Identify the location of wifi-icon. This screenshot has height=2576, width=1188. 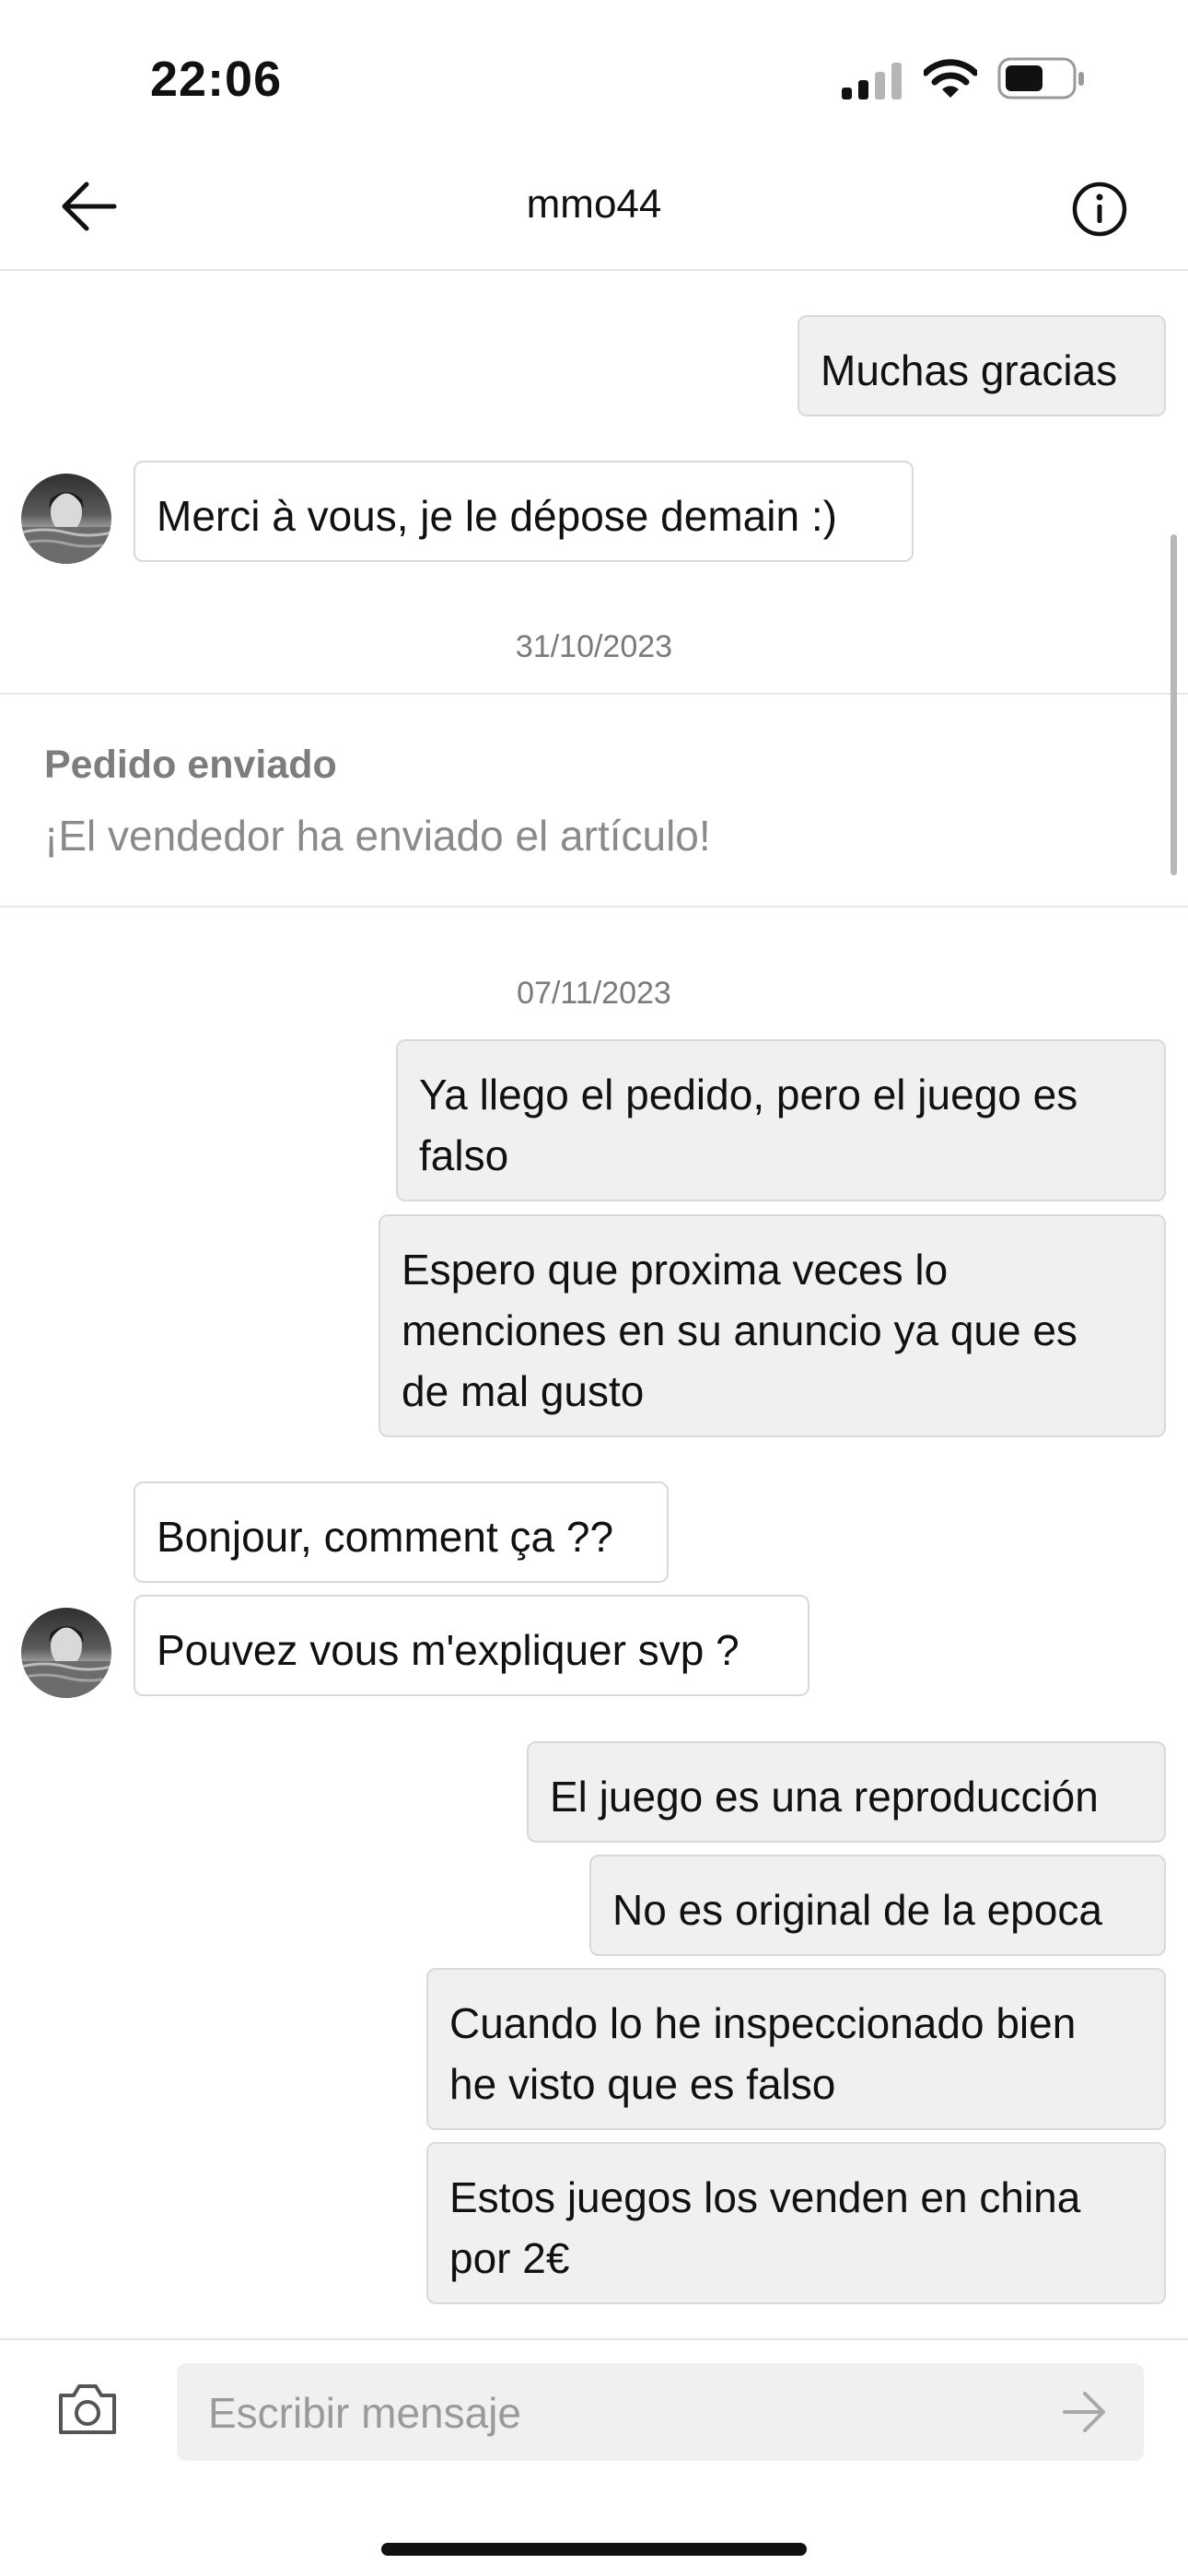
(951, 78).